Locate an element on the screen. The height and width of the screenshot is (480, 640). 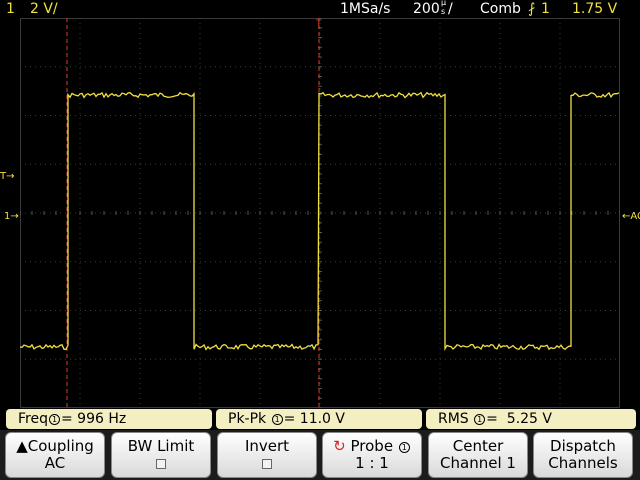
pkpk-measurement: Pk-Pk 1 = 11.0 V is located at coordinates (319, 419).